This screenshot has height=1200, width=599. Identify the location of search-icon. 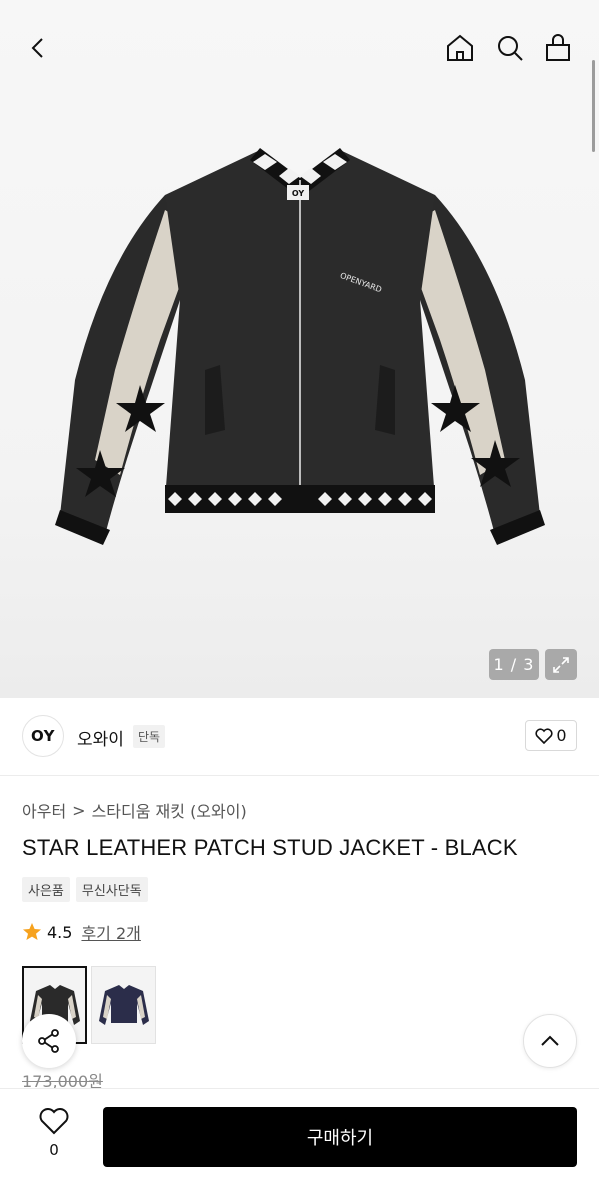
(510, 48).